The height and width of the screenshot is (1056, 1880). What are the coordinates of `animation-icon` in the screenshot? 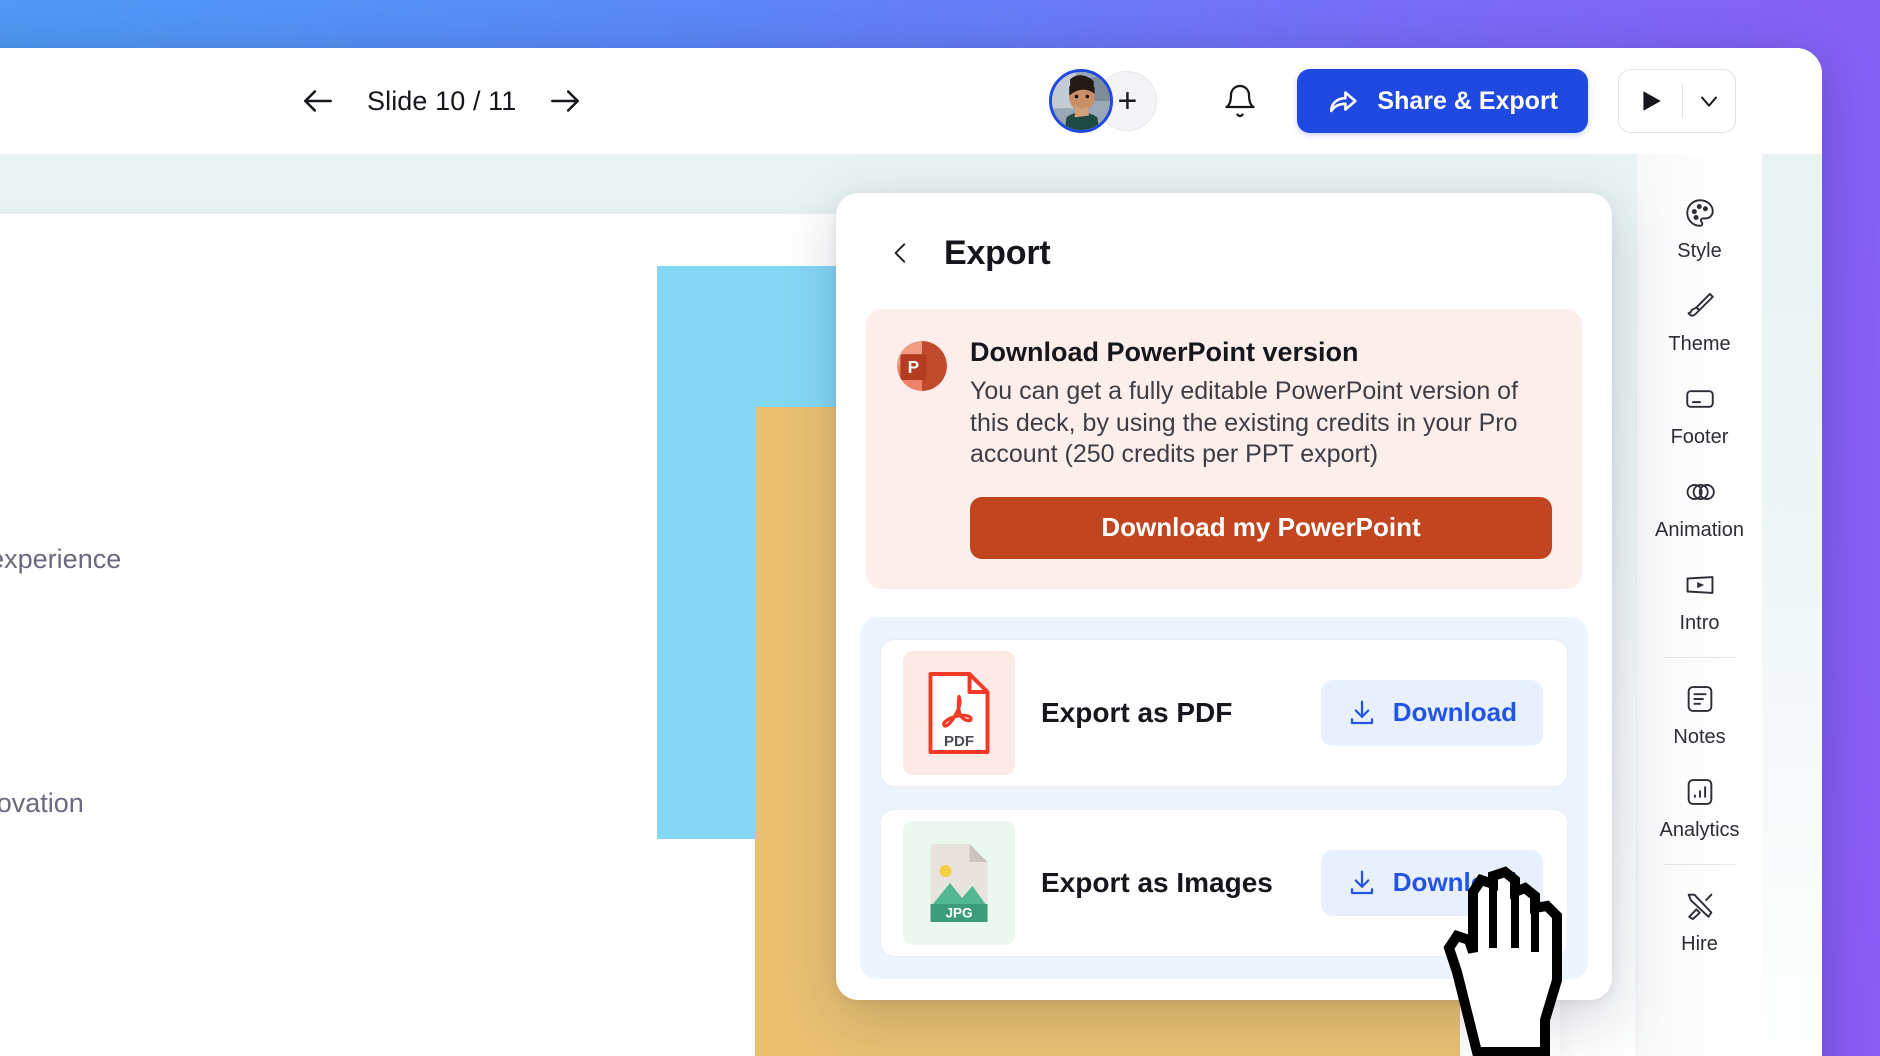 It's located at (1700, 492).